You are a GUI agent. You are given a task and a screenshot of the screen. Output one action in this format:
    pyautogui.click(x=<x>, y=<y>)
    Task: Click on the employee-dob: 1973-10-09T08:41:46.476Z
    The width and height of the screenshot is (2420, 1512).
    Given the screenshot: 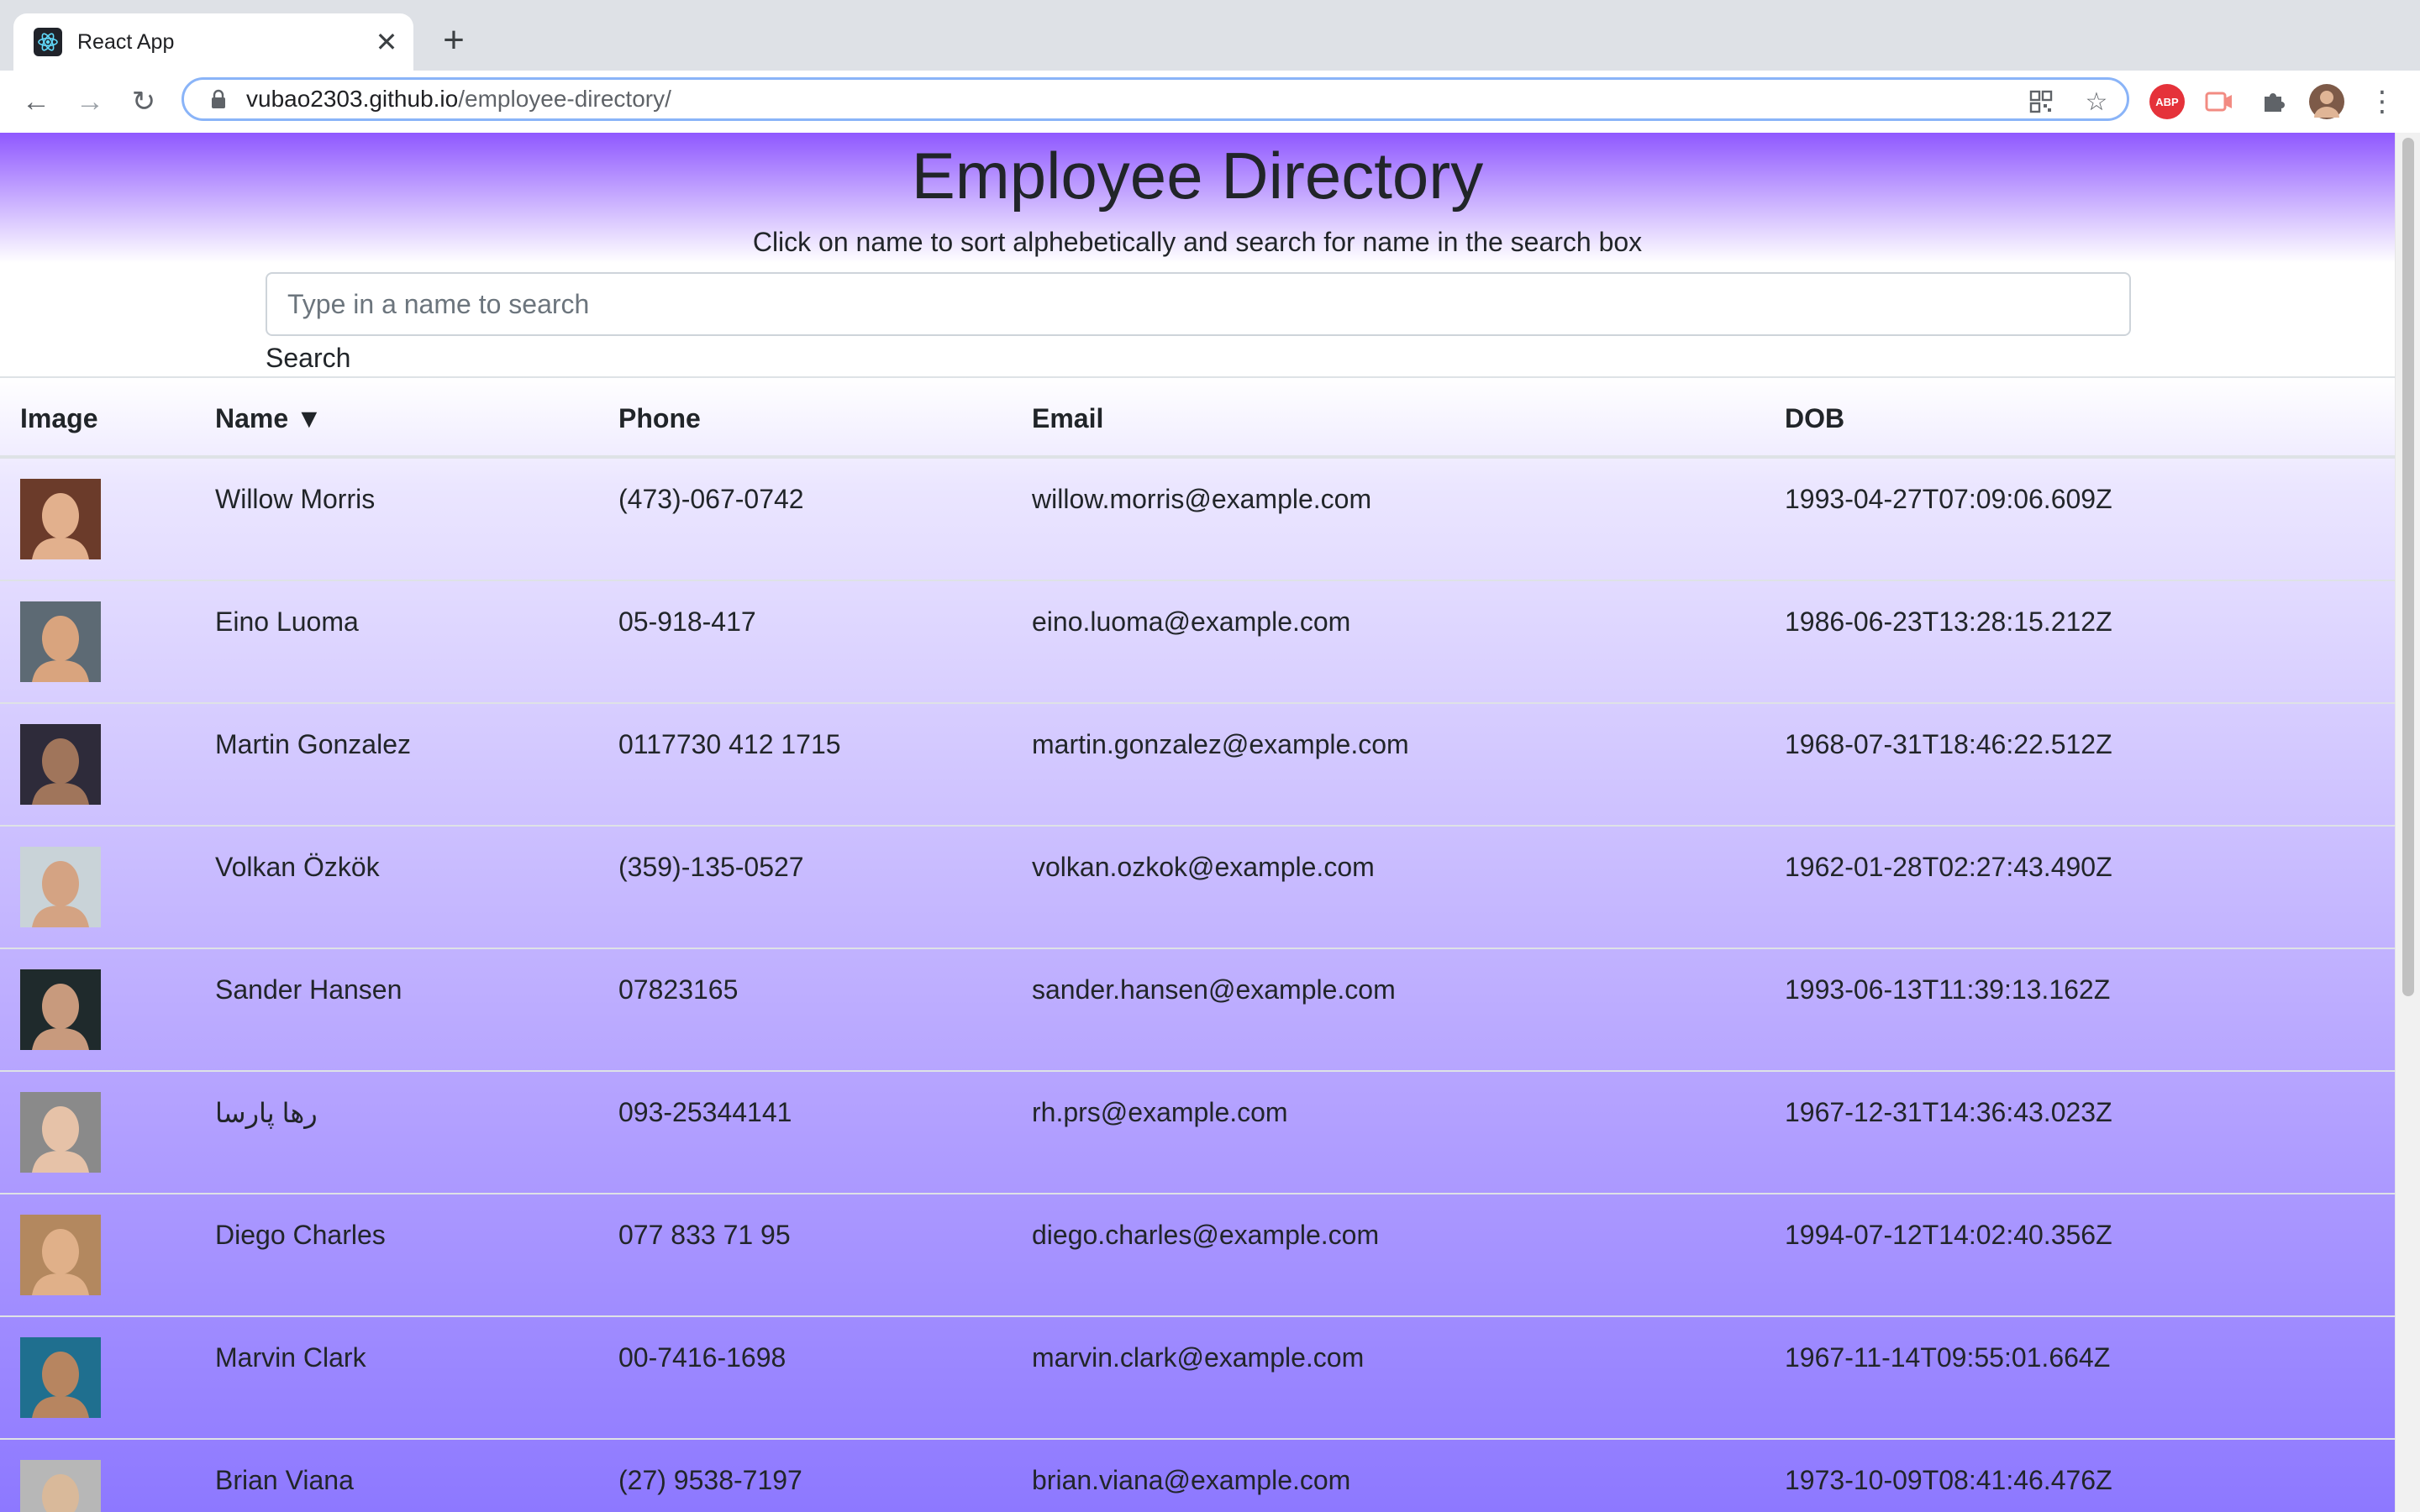 What is the action you would take?
    pyautogui.click(x=1948, y=1480)
    